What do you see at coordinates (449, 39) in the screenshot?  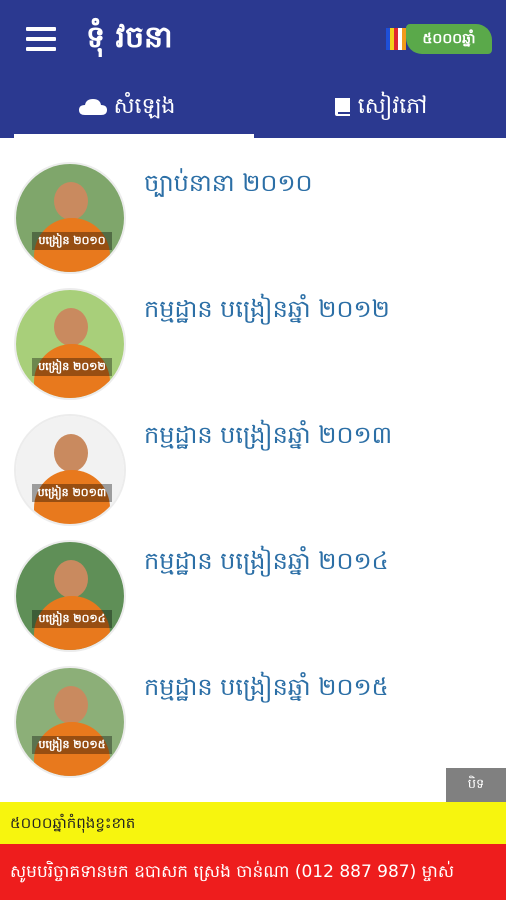 I see `brand-text: ៥០០០ឆ្នាំ` at bounding box center [449, 39].